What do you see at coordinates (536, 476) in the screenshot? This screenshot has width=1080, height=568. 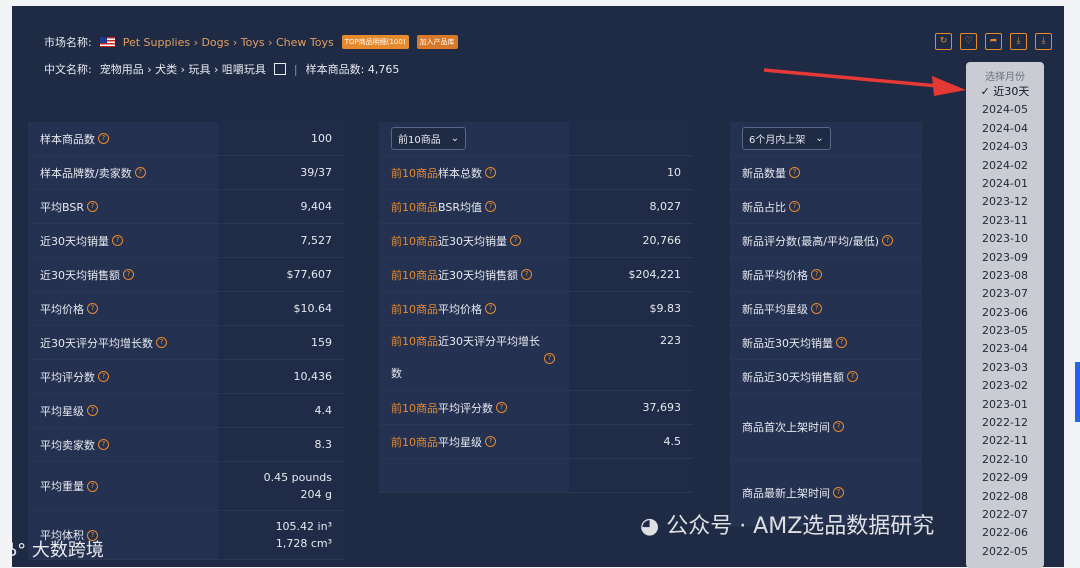 I see `empty-row` at bounding box center [536, 476].